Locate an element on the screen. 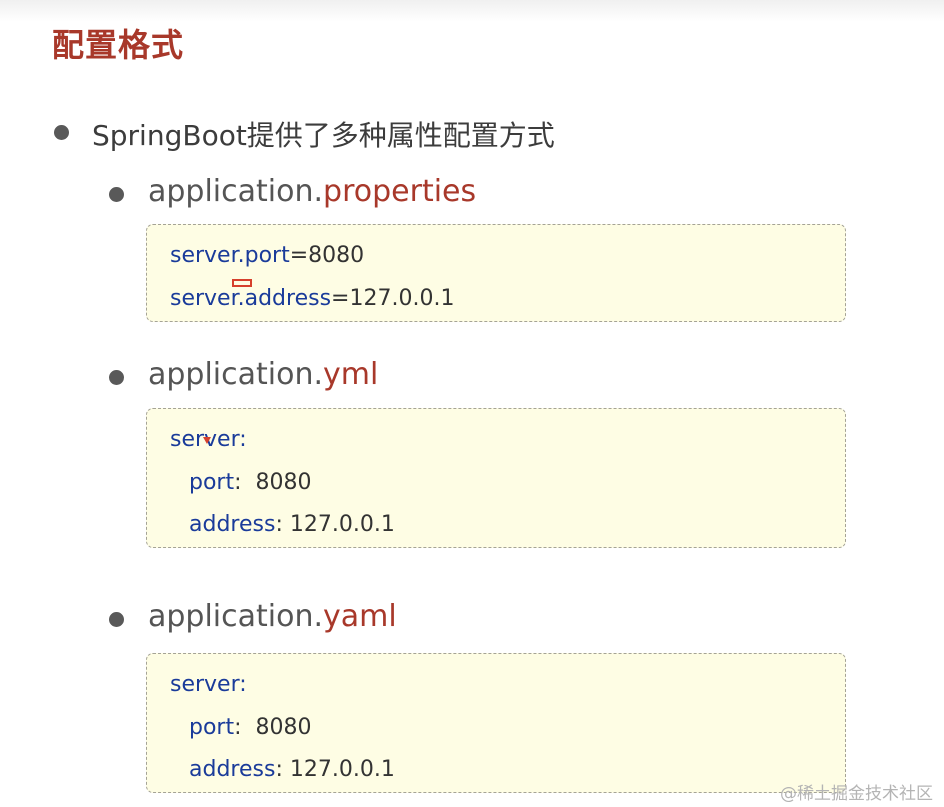 Image resolution: width=944 pixels, height=807 pixels. code-block-yaml: server: port: 8080 address: 127.0.0.1 is located at coordinates (496, 723).